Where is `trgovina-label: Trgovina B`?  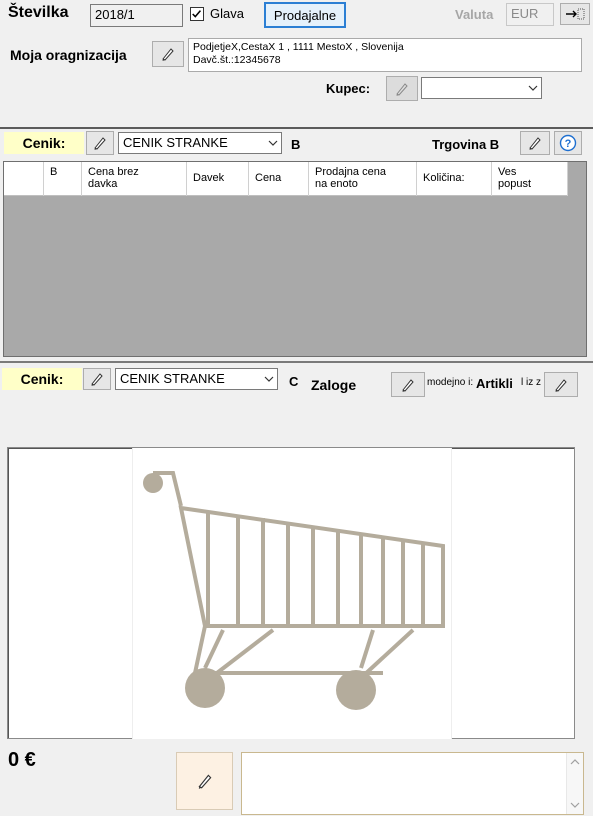
trgovina-label: Trgovina B is located at coordinates (466, 144).